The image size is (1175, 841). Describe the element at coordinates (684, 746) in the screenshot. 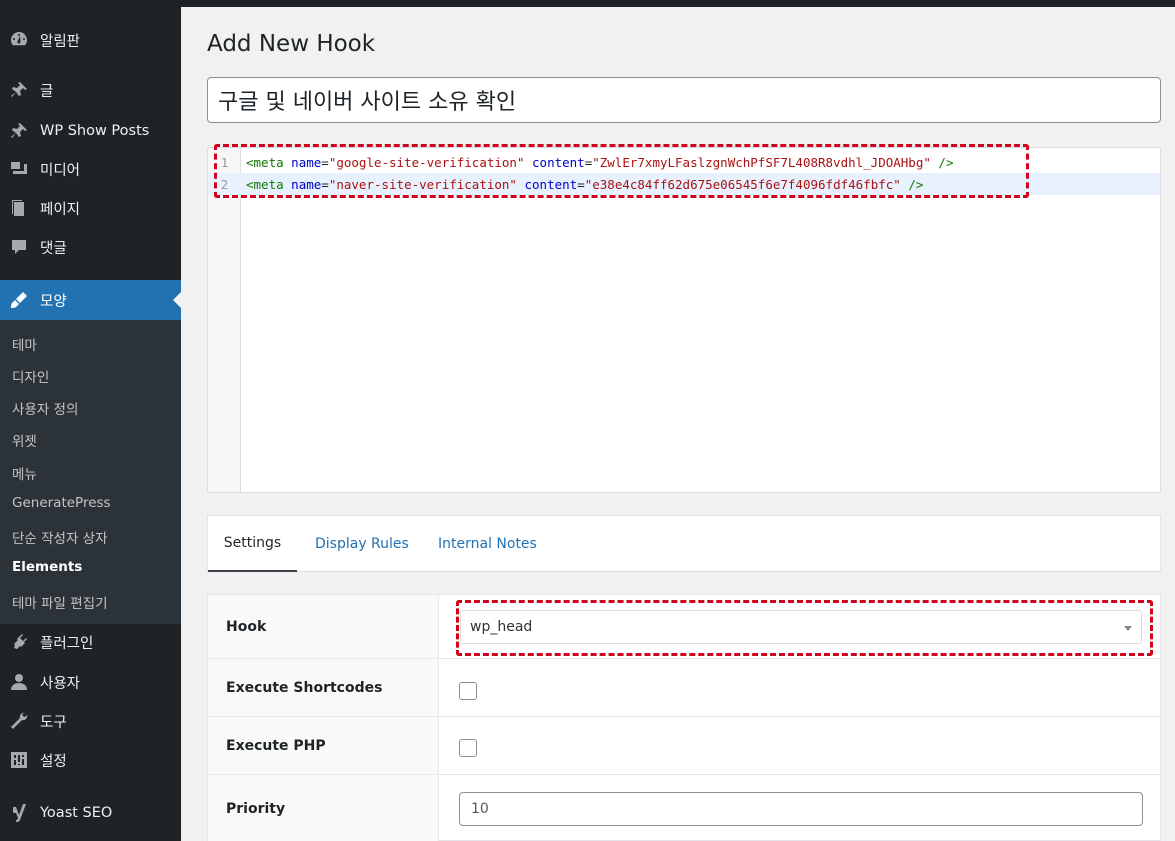

I see `php-row: Execute PHP` at that location.